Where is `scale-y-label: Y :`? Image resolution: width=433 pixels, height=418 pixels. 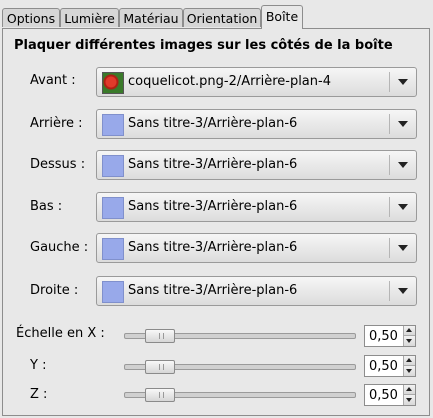 scale-y-label: Y : is located at coordinates (38, 365).